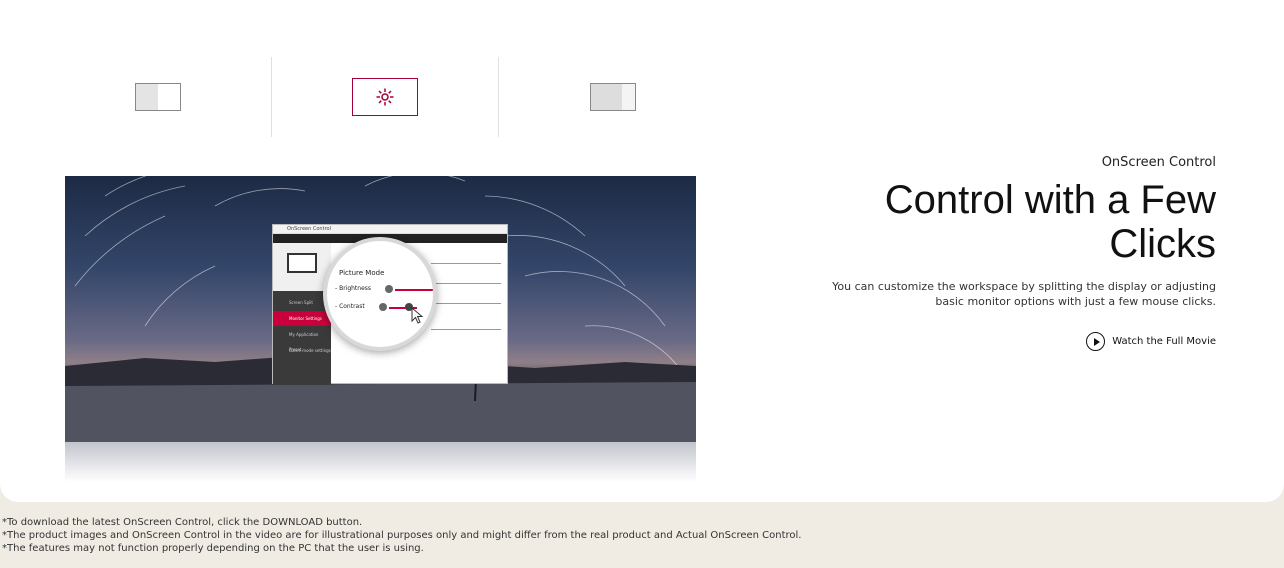  What do you see at coordinates (1158, 162) in the screenshot?
I see `feature-eyebrow: OnScreen Control` at bounding box center [1158, 162].